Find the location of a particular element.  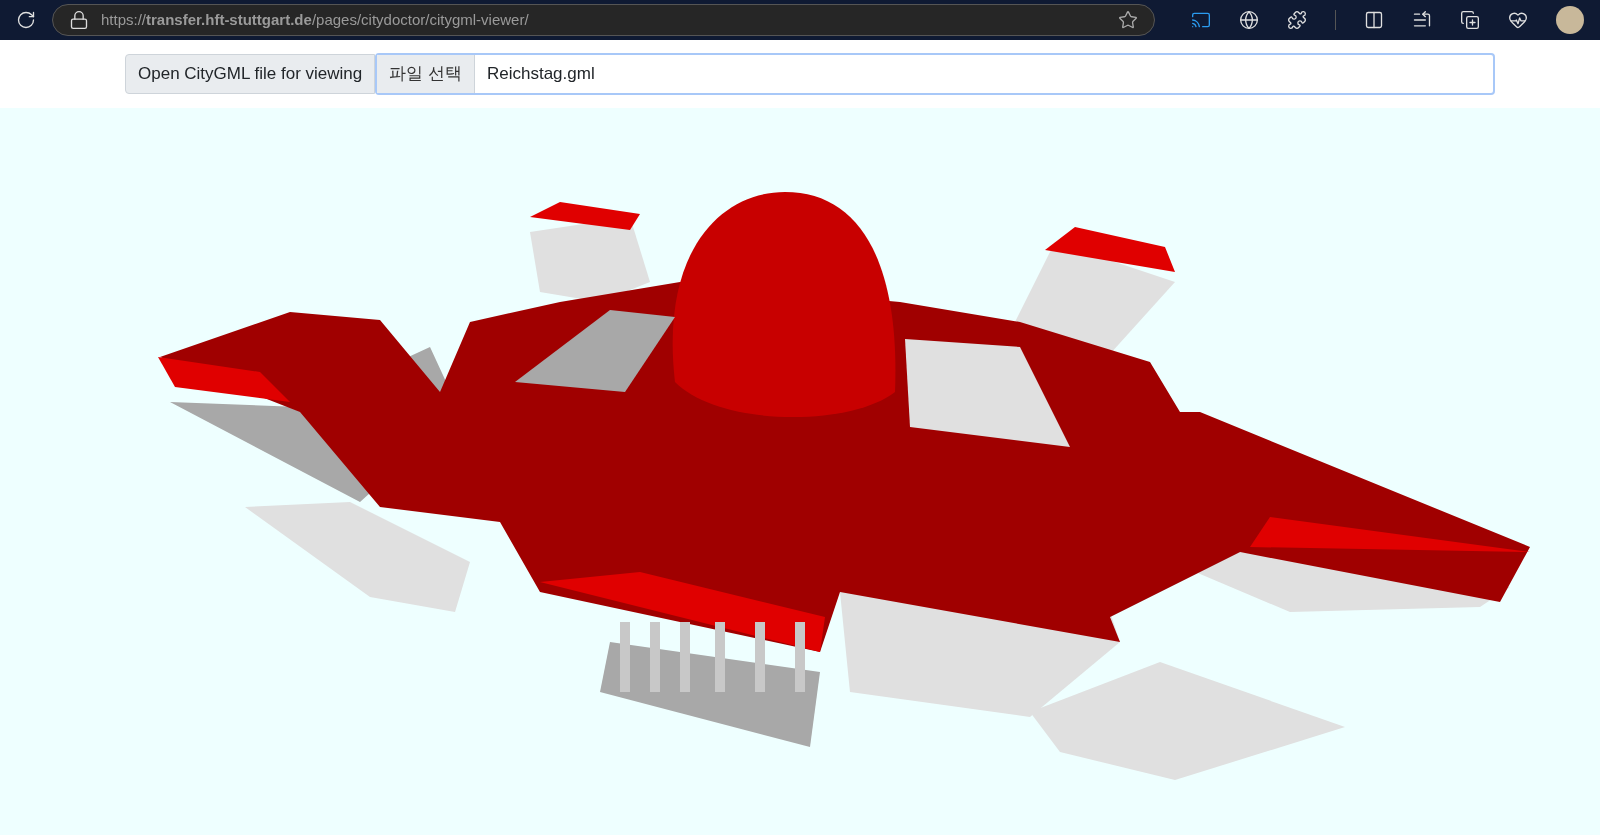

health-icon is located at coordinates (1518, 20).